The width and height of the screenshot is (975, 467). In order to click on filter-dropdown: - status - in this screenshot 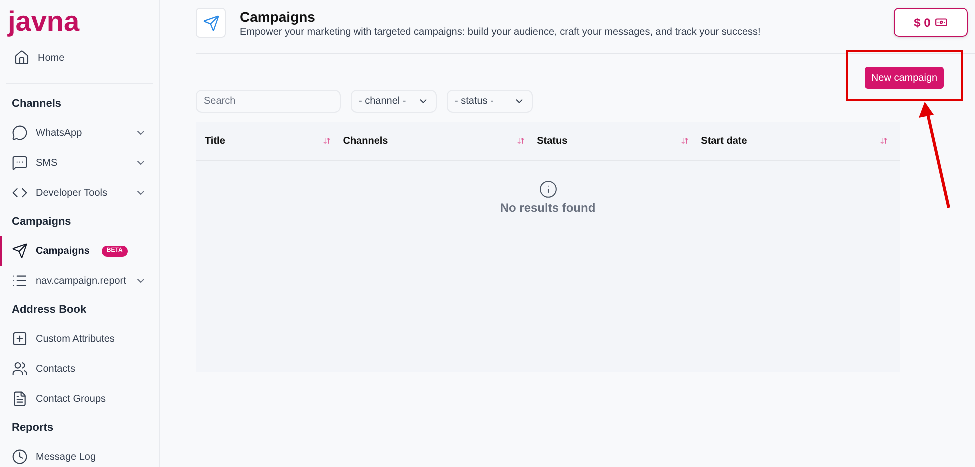, I will do `click(490, 101)`.